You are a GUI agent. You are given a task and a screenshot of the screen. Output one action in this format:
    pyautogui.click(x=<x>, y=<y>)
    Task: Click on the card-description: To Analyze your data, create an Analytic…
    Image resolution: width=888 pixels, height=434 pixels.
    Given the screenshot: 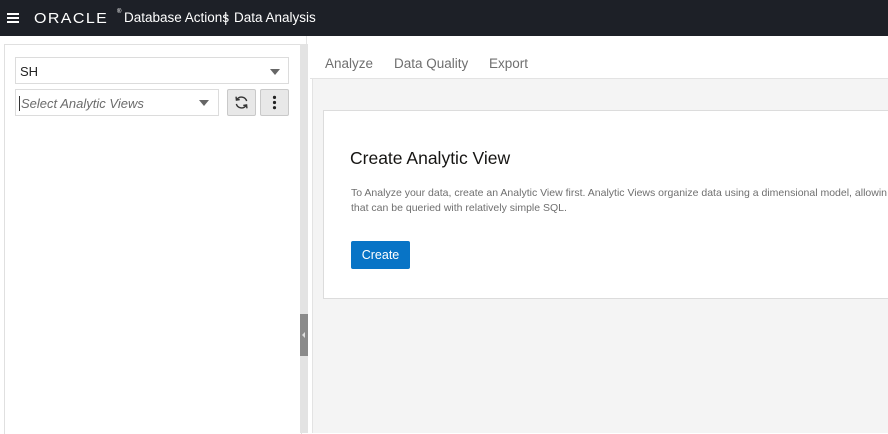 What is the action you would take?
    pyautogui.click(x=619, y=201)
    